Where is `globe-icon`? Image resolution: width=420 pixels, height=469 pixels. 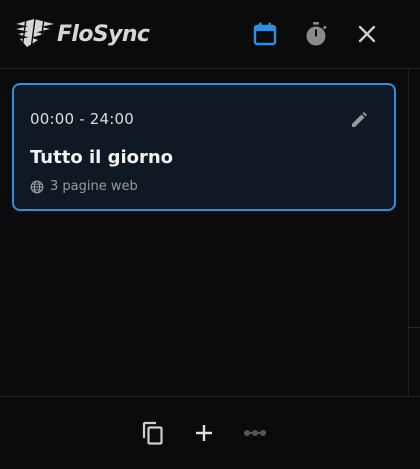
globe-icon is located at coordinates (37, 186).